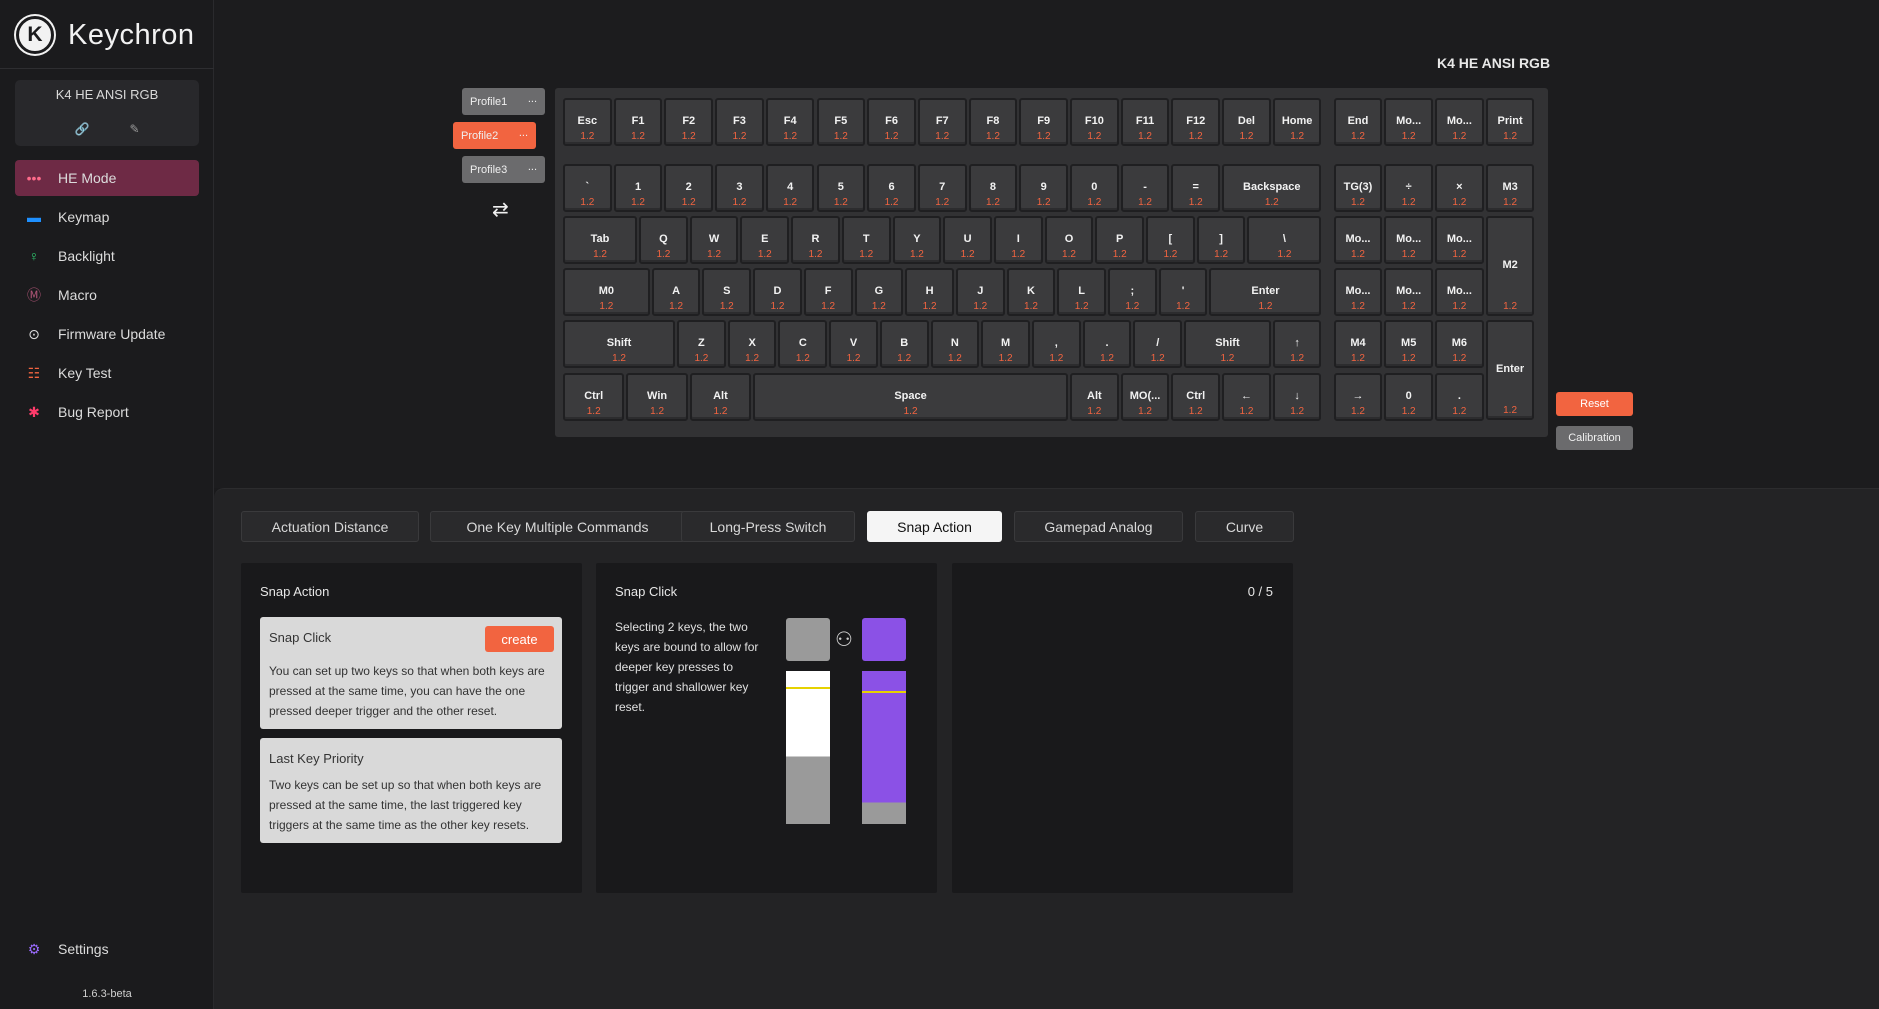 The height and width of the screenshot is (1009, 1879). I want to click on key: Backspace 1.2, so click(1272, 188).